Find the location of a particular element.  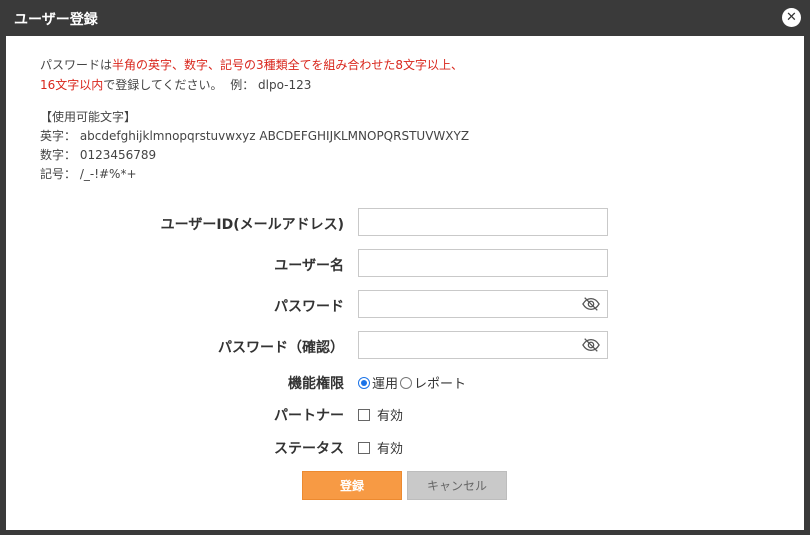

notice-warning-text: 16文字以内 is located at coordinates (72, 85).